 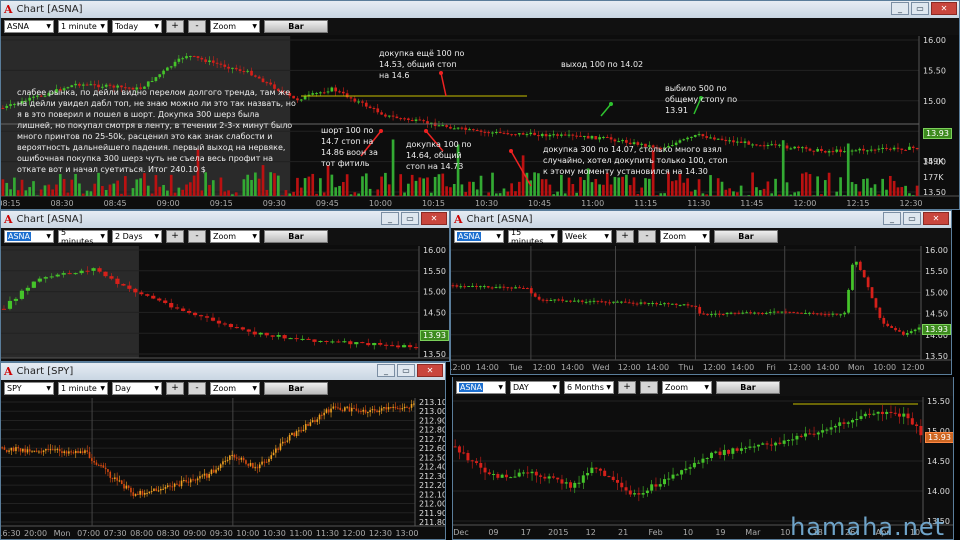 What do you see at coordinates (221, 533) in the screenshot?
I see `x-tick-label: 09:30` at bounding box center [221, 533].